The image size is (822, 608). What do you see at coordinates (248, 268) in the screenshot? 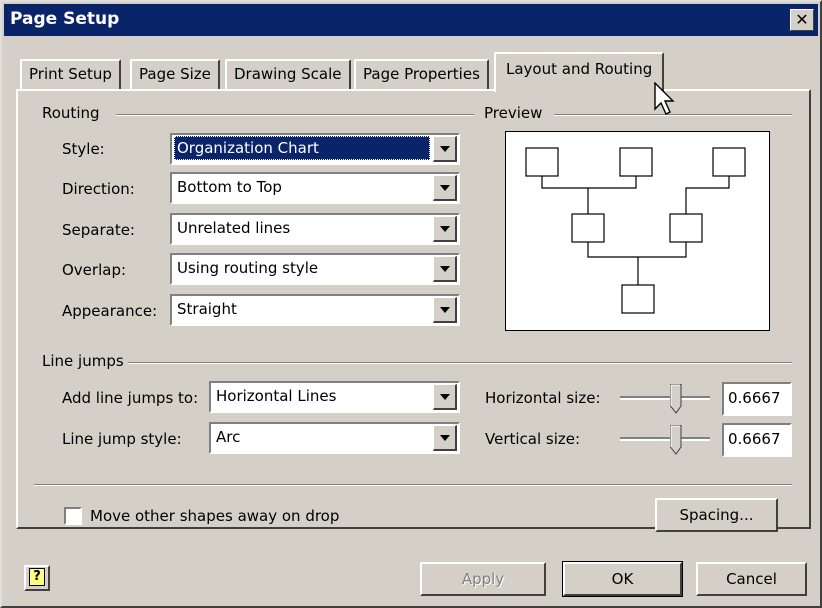
I see `overlap-value: Using routing style` at bounding box center [248, 268].